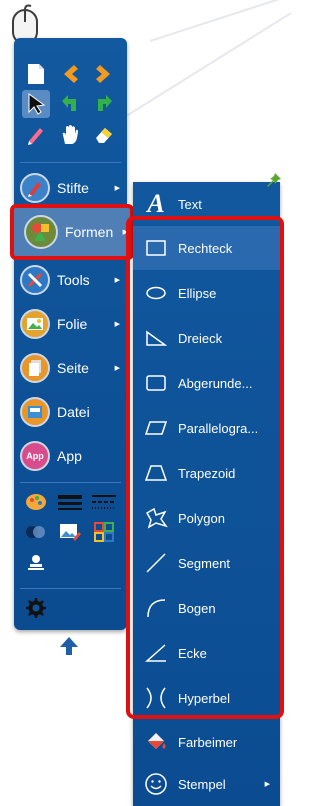  Describe the element at coordinates (156, 473) in the screenshot. I see `trapezoid-icon` at that location.